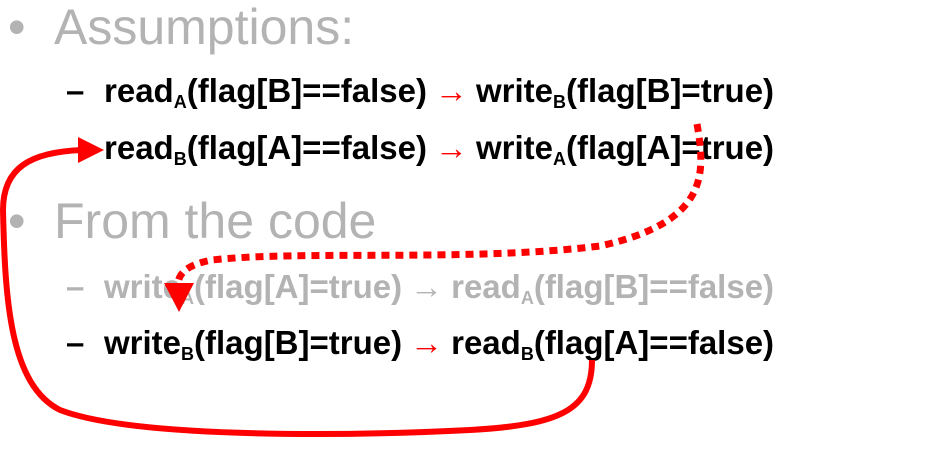  Describe the element at coordinates (215, 221) in the screenshot. I see `bullet-title: From the code` at that location.